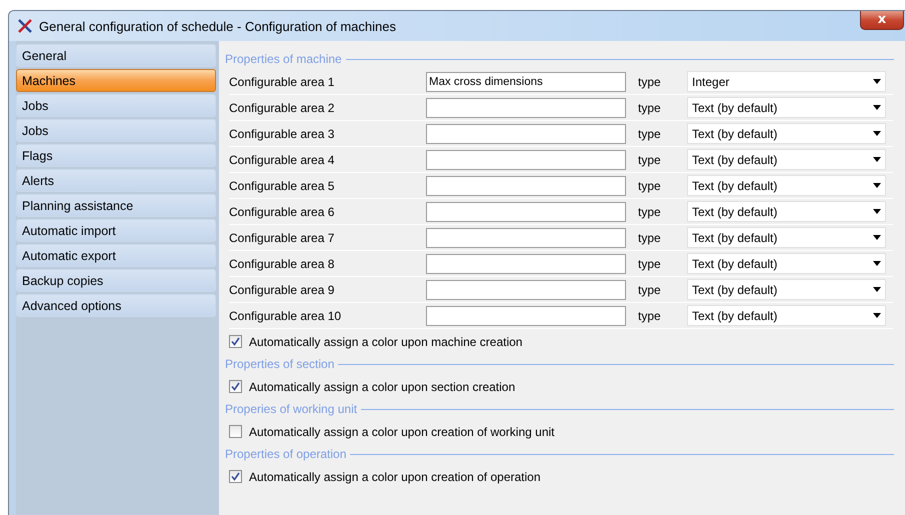 This screenshot has height=515, width=905. I want to click on checkbox-label: Automatically assign a color upon creation of working unit, so click(401, 431).